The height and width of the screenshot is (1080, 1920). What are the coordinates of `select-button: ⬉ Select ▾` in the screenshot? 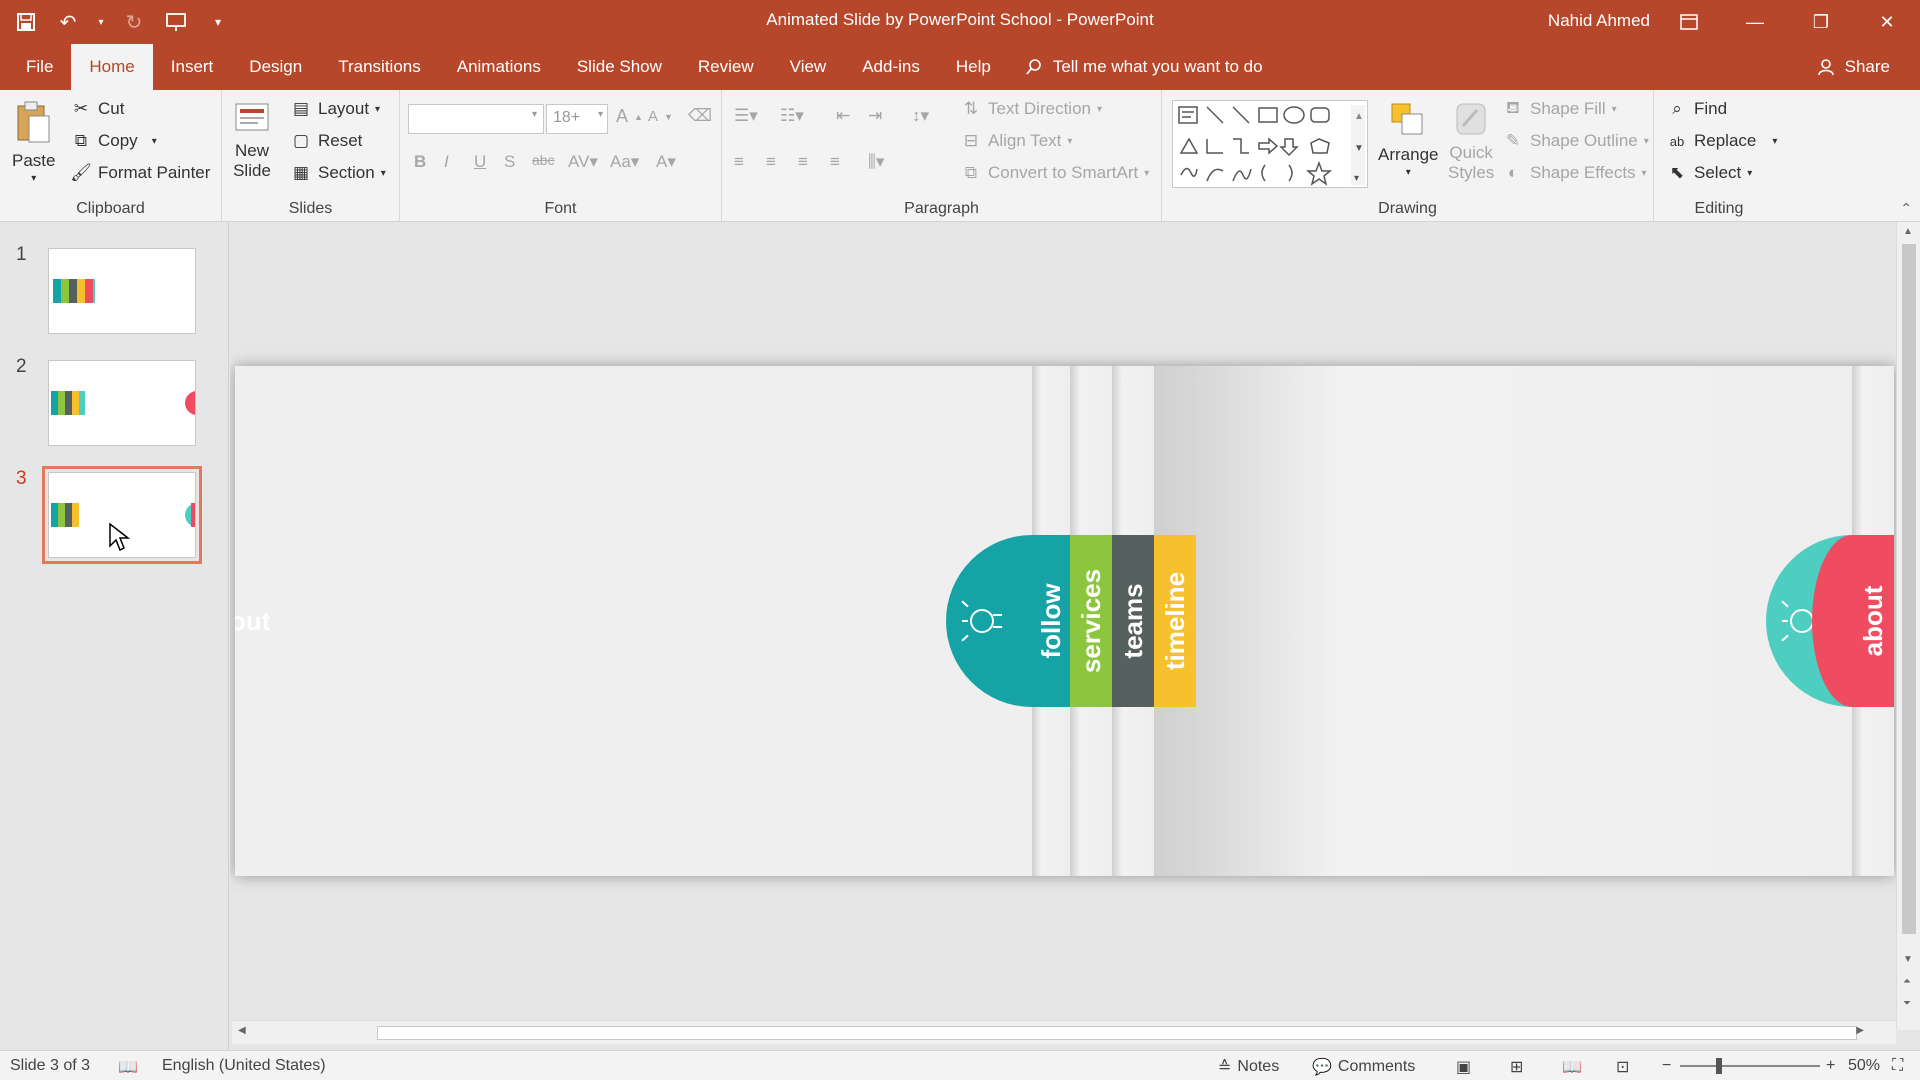 It's located at (1709, 173).